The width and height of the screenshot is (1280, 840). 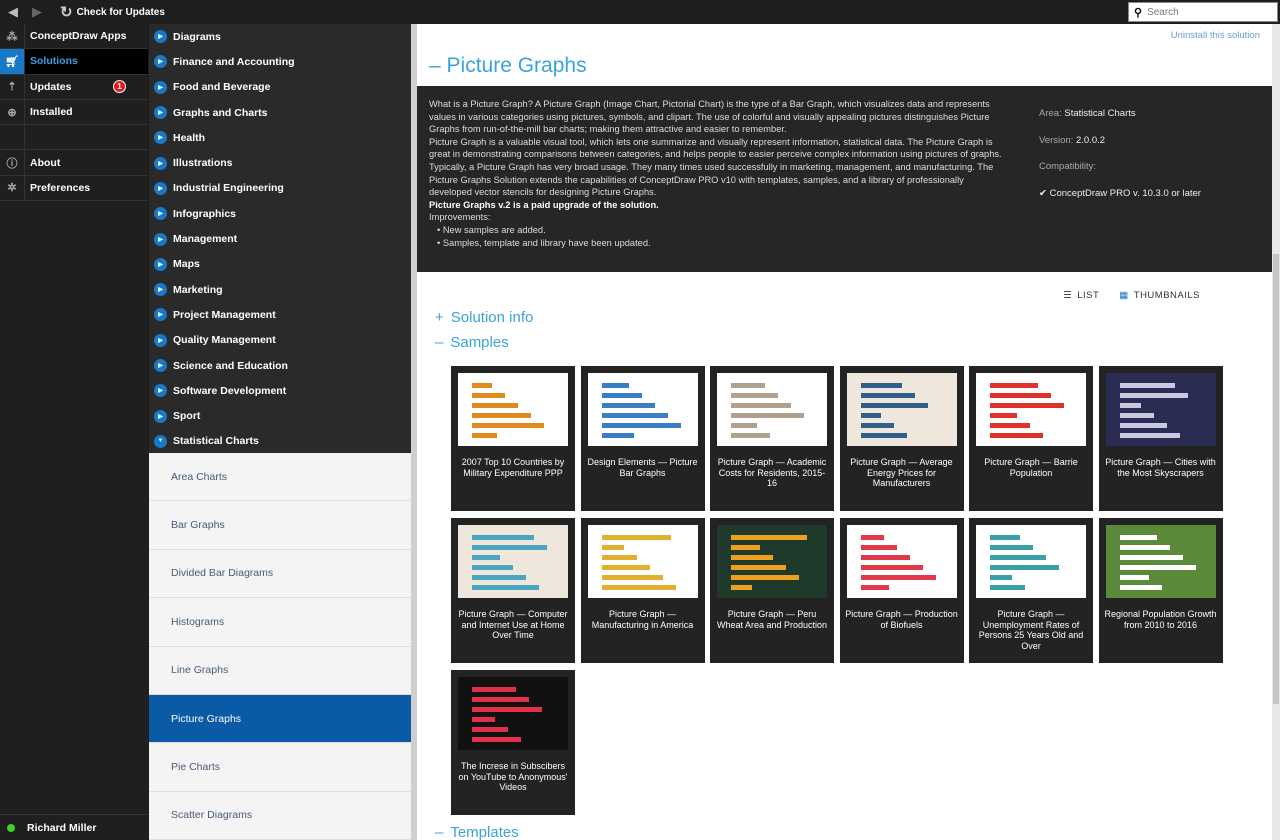 I want to click on section-label: Samples, so click(x=479, y=342).